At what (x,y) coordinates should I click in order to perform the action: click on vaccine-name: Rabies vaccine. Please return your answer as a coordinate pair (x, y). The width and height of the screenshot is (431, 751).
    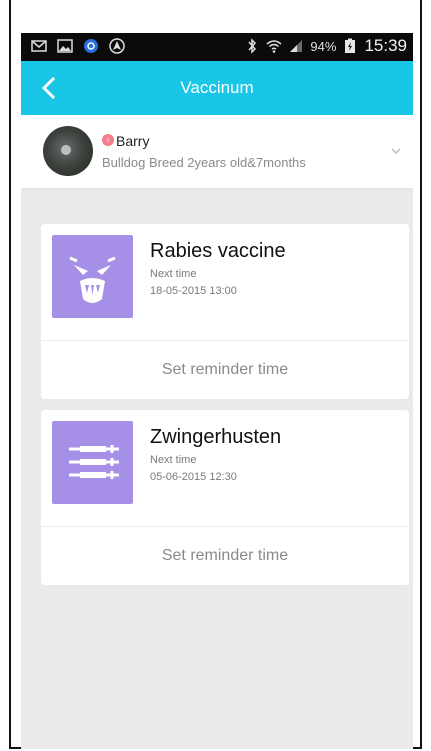
    Looking at the image, I should click on (218, 251).